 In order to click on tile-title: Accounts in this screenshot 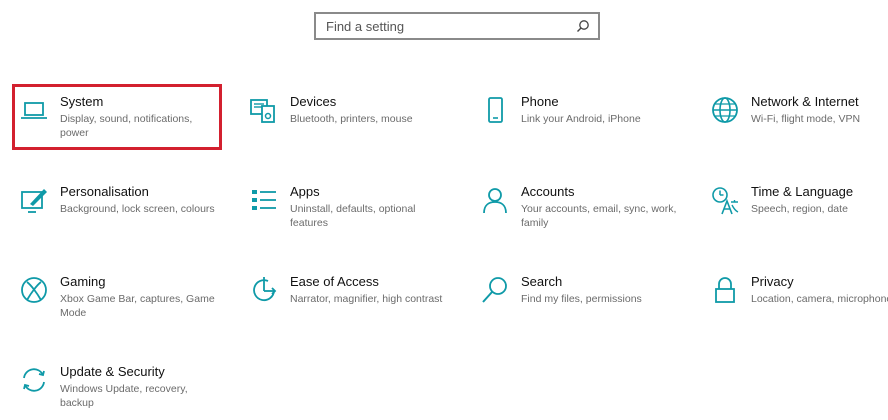, I will do `click(548, 191)`.